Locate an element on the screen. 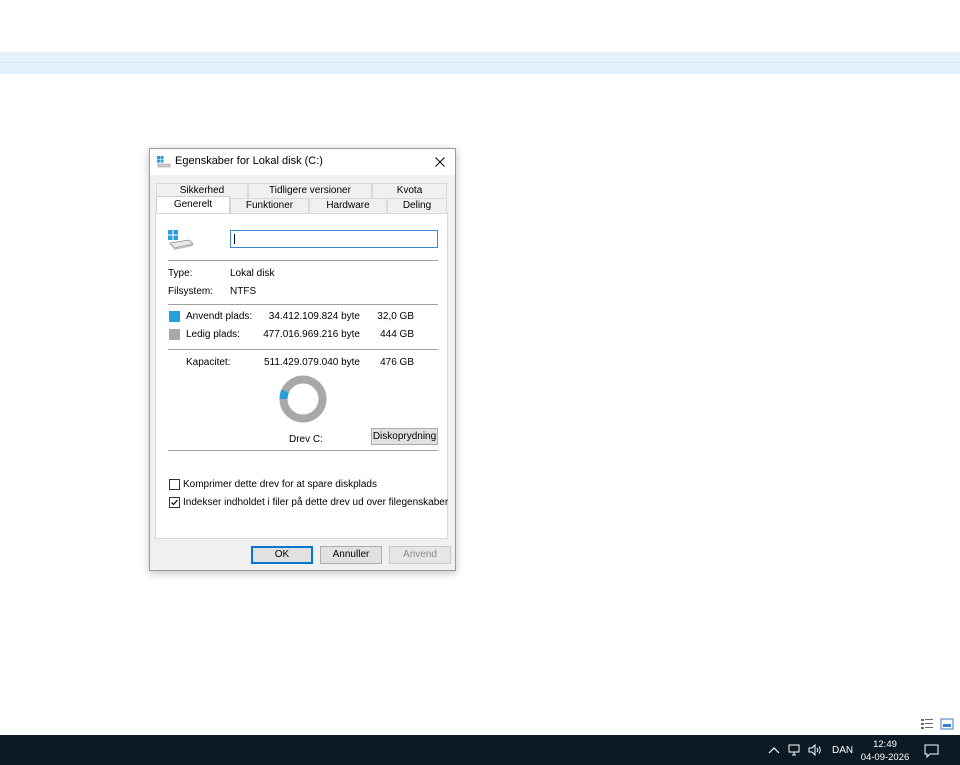 The width and height of the screenshot is (960, 765). capacity-label: Kapacitet: is located at coordinates (208, 362).